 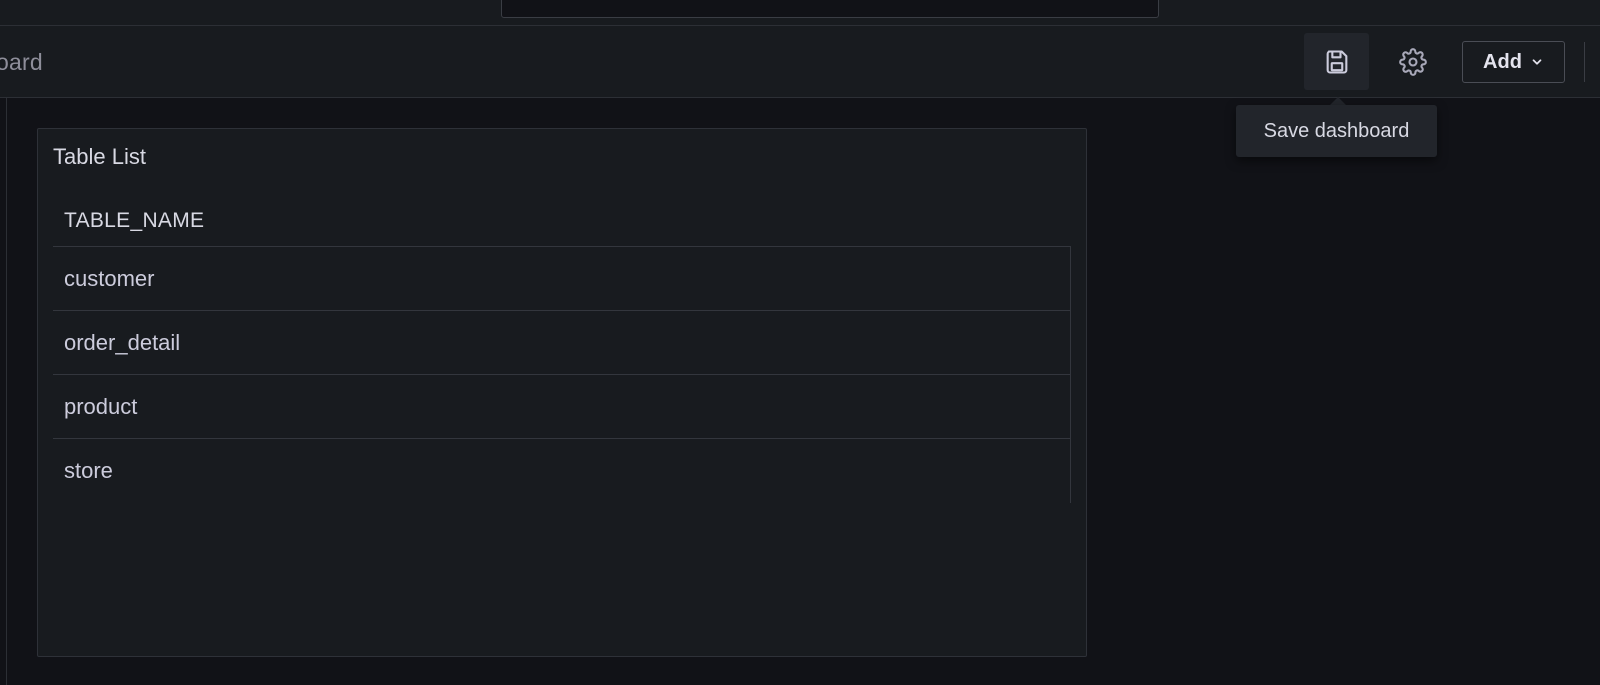 I want to click on table-row: order_detail, so click(x=561, y=343).